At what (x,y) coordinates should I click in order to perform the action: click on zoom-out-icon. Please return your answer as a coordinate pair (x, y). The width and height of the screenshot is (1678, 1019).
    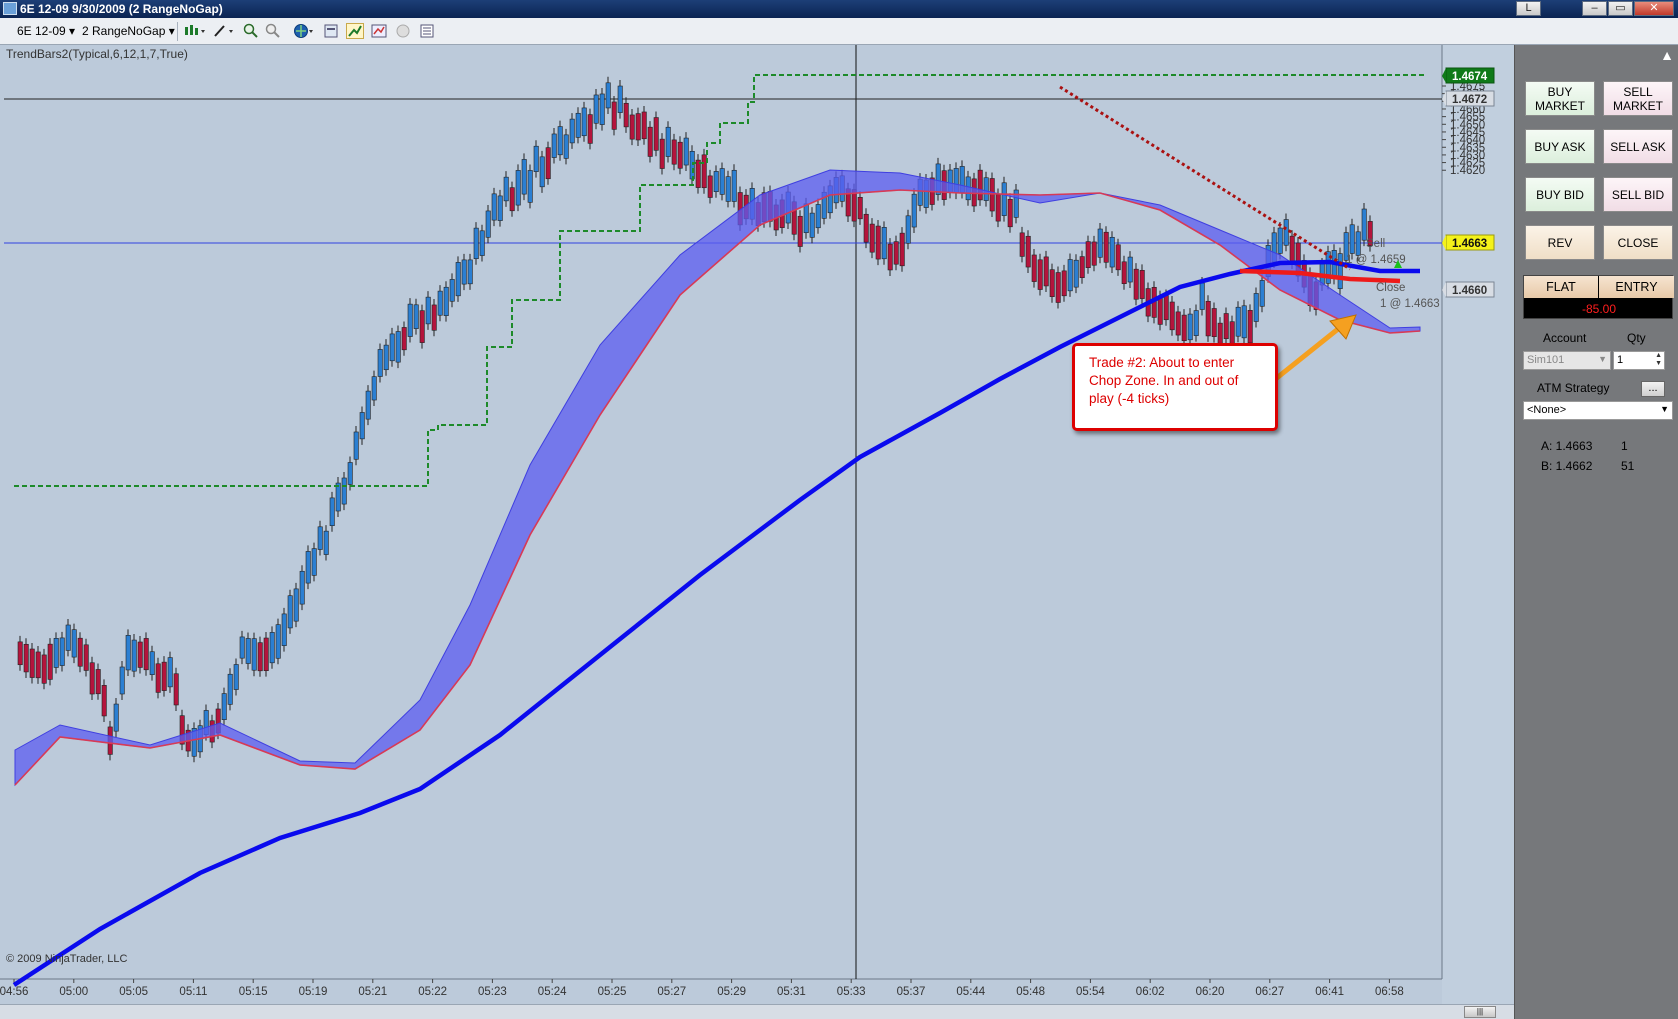
    Looking at the image, I should click on (273, 31).